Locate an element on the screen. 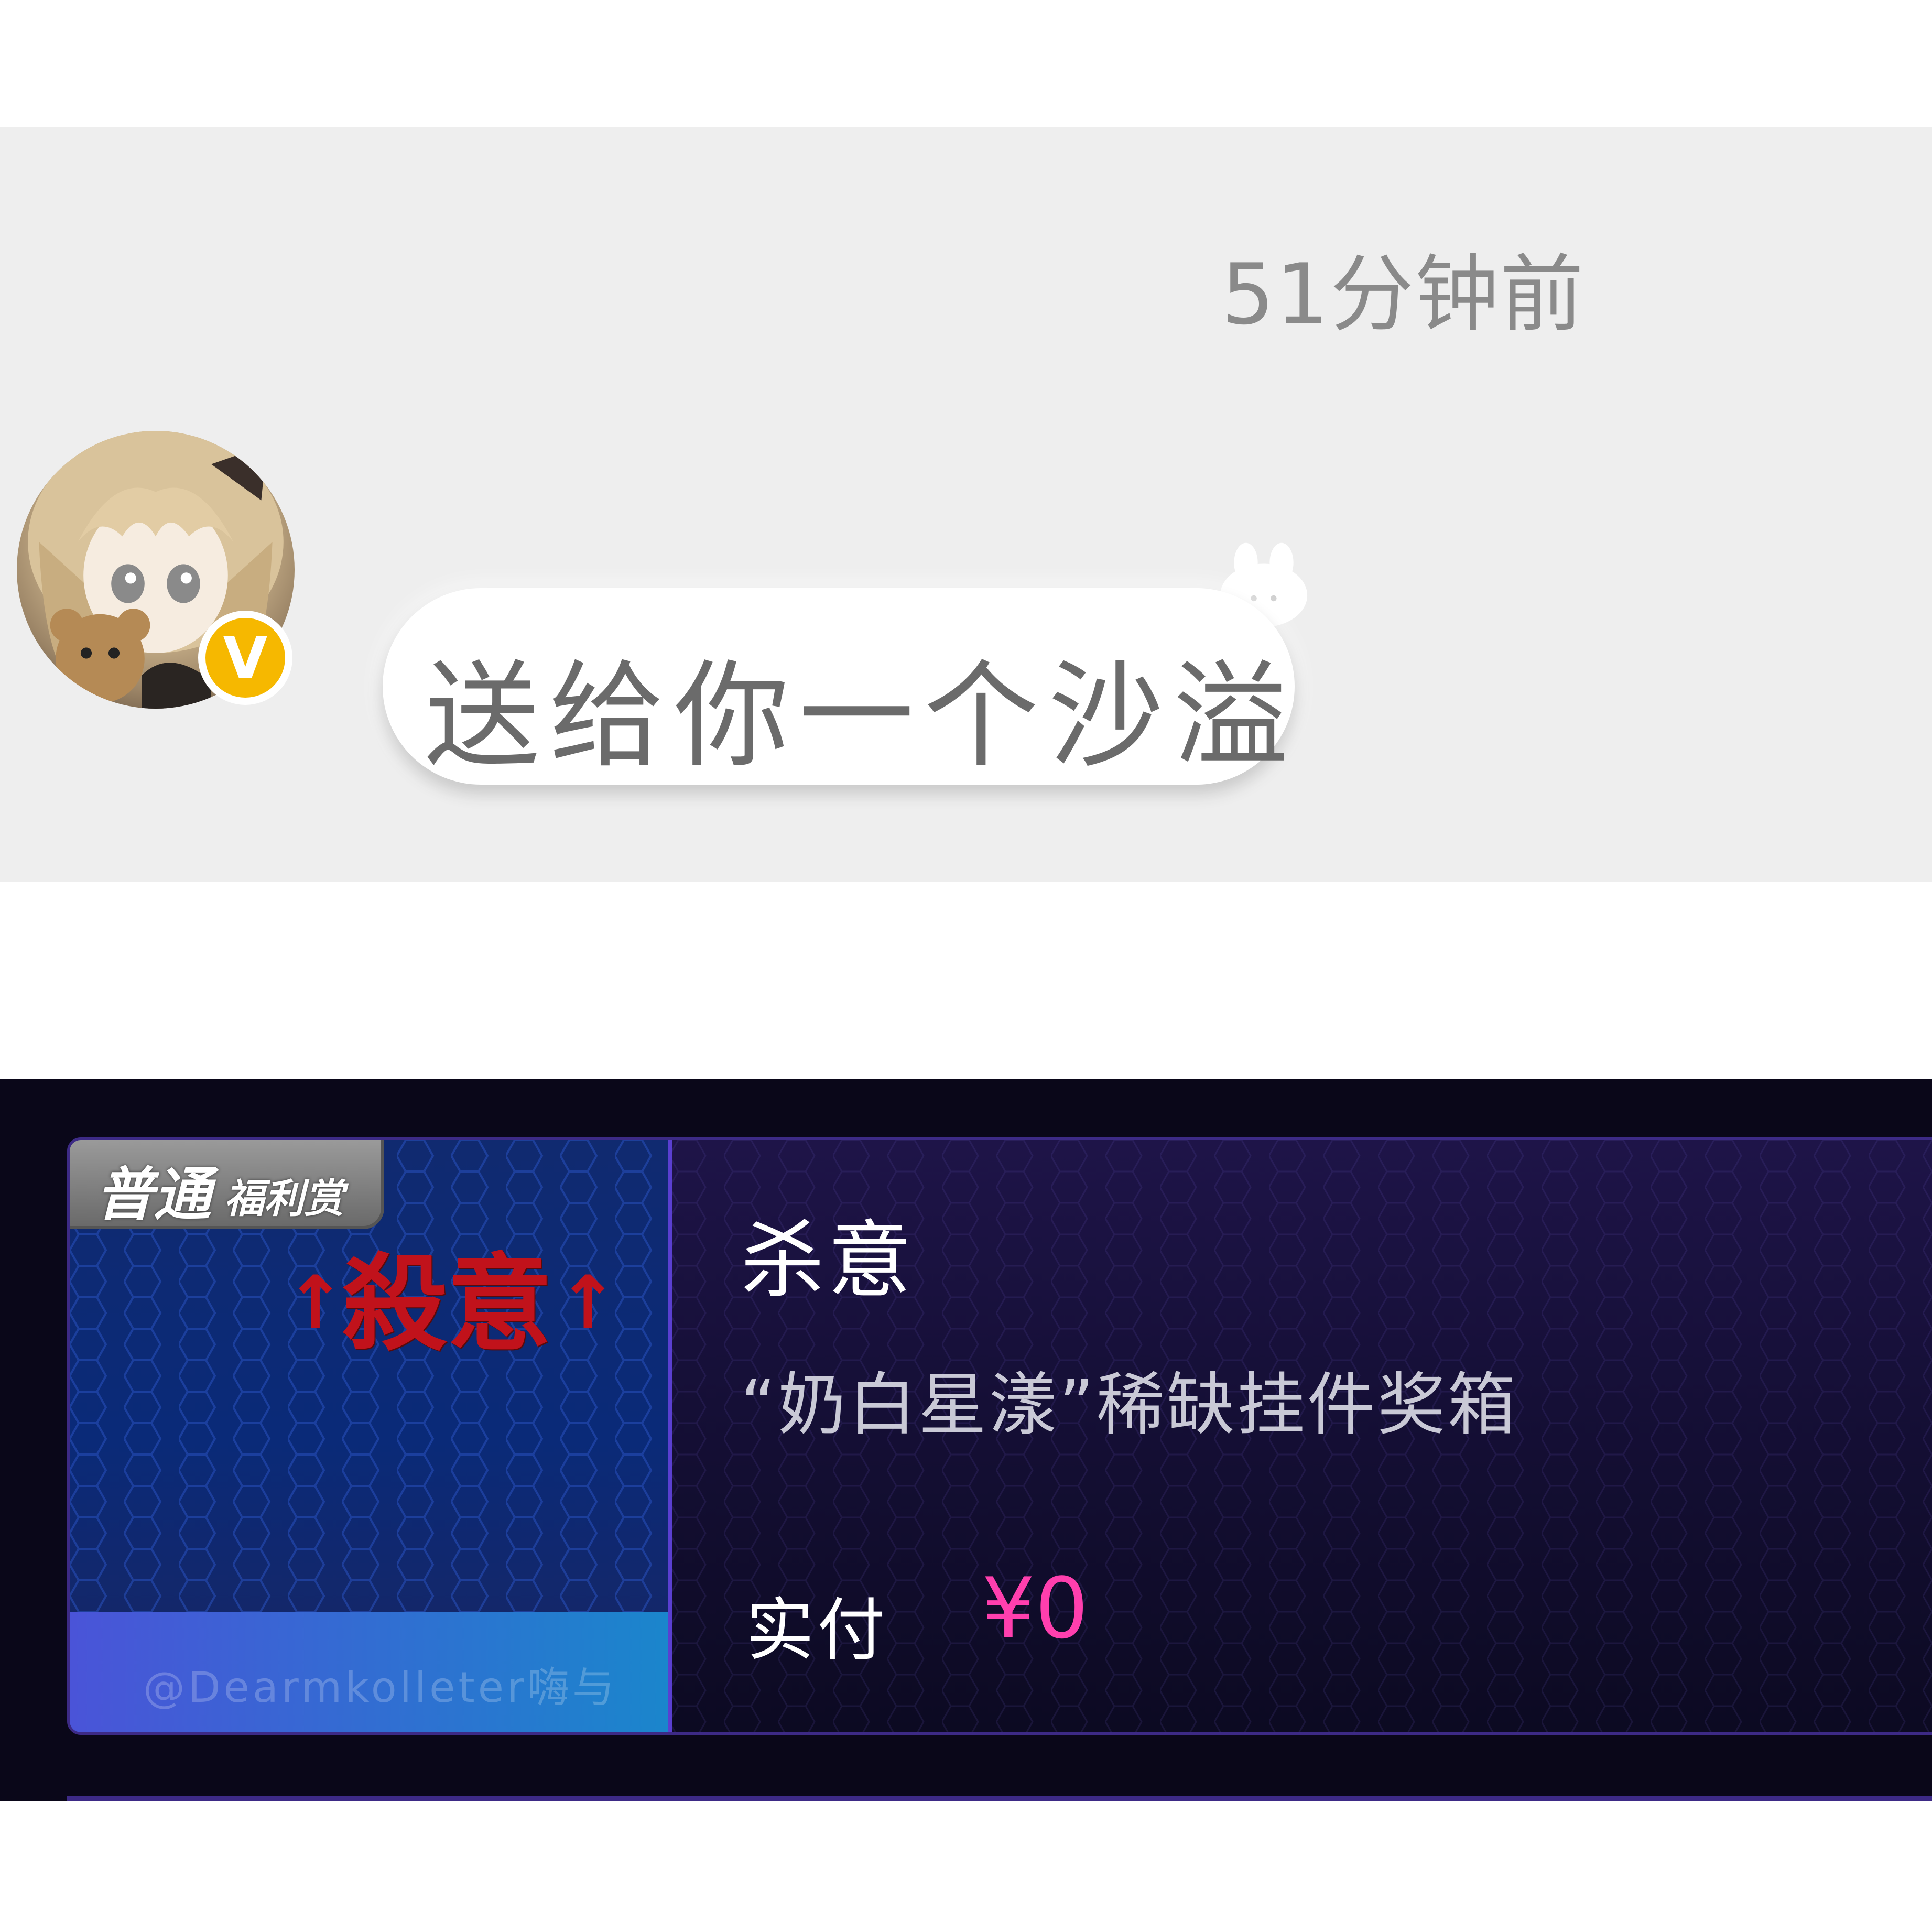 The width and height of the screenshot is (1932, 1932). thumbnail-footer: @Dearmkolleter嗨与 is located at coordinates (369, 1672).